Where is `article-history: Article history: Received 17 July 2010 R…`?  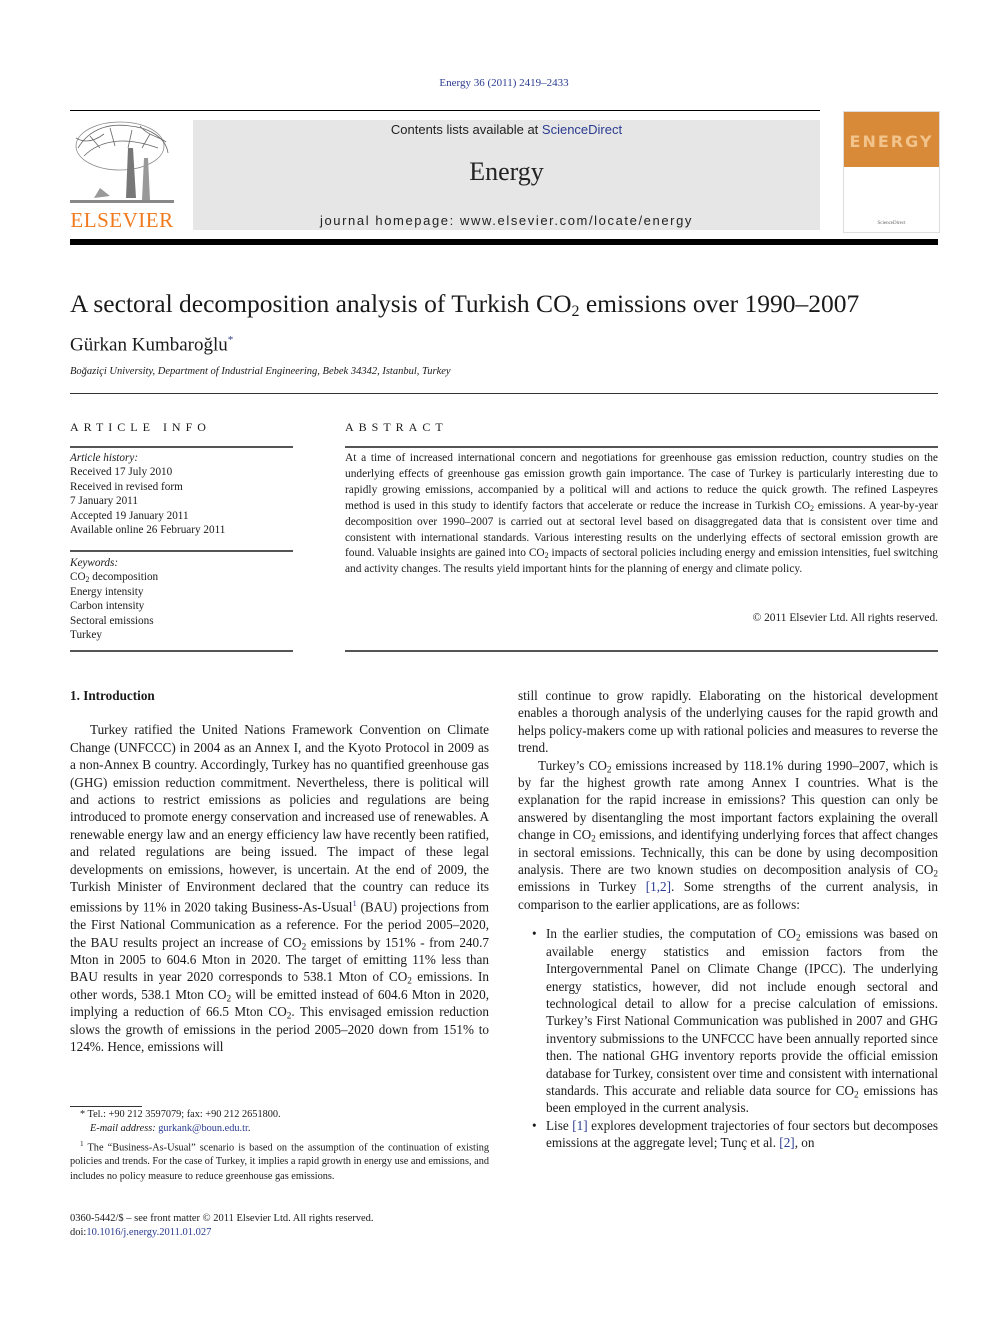
article-history: Article history: Received 17 July 2010 R… is located at coordinates (181, 494).